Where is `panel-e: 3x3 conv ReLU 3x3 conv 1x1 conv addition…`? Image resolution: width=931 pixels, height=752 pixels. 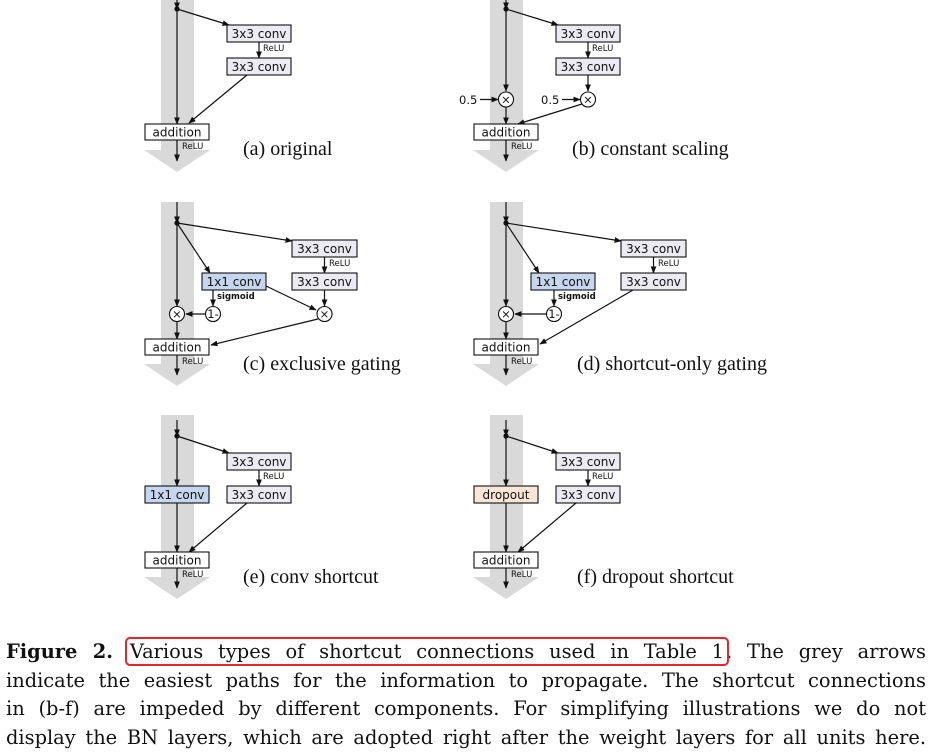
panel-e: 3x3 conv ReLU 3x3 conv 1x1 conv addition… is located at coordinates (261, 507).